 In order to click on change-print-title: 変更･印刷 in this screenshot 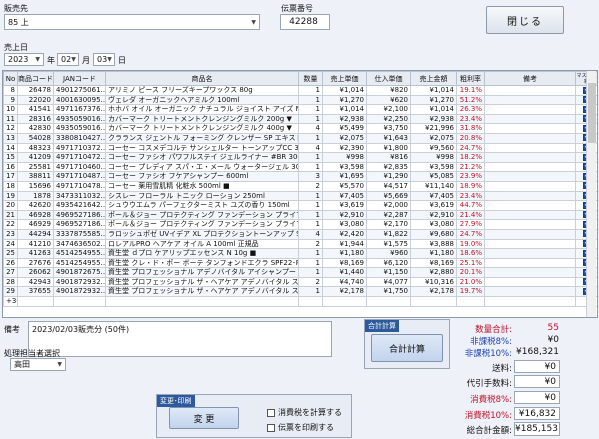, I will do `click(176, 401)`.